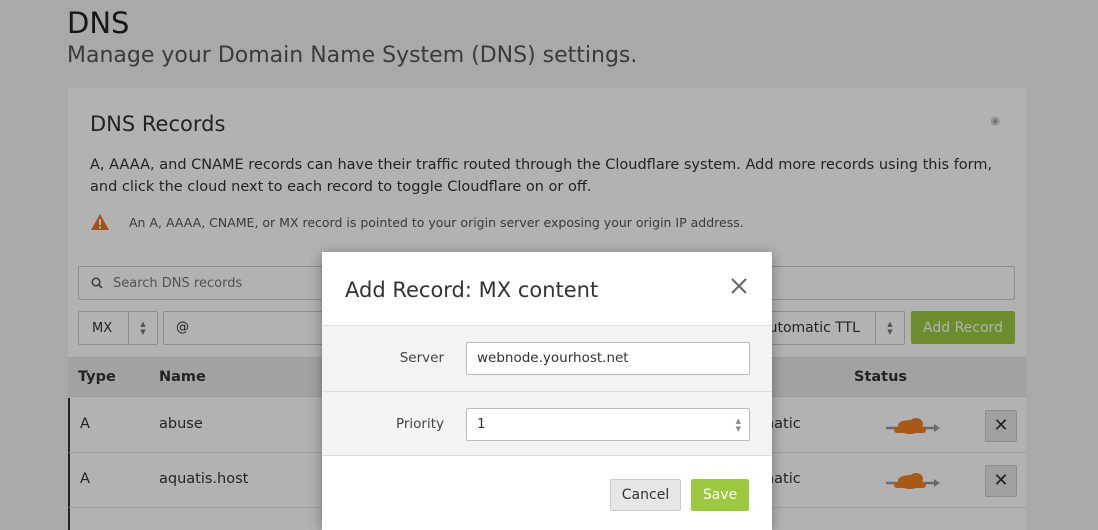 Image resolution: width=1098 pixels, height=530 pixels. What do you see at coordinates (547, 493) in the screenshot?
I see `modal-footer: Cancel Save` at bounding box center [547, 493].